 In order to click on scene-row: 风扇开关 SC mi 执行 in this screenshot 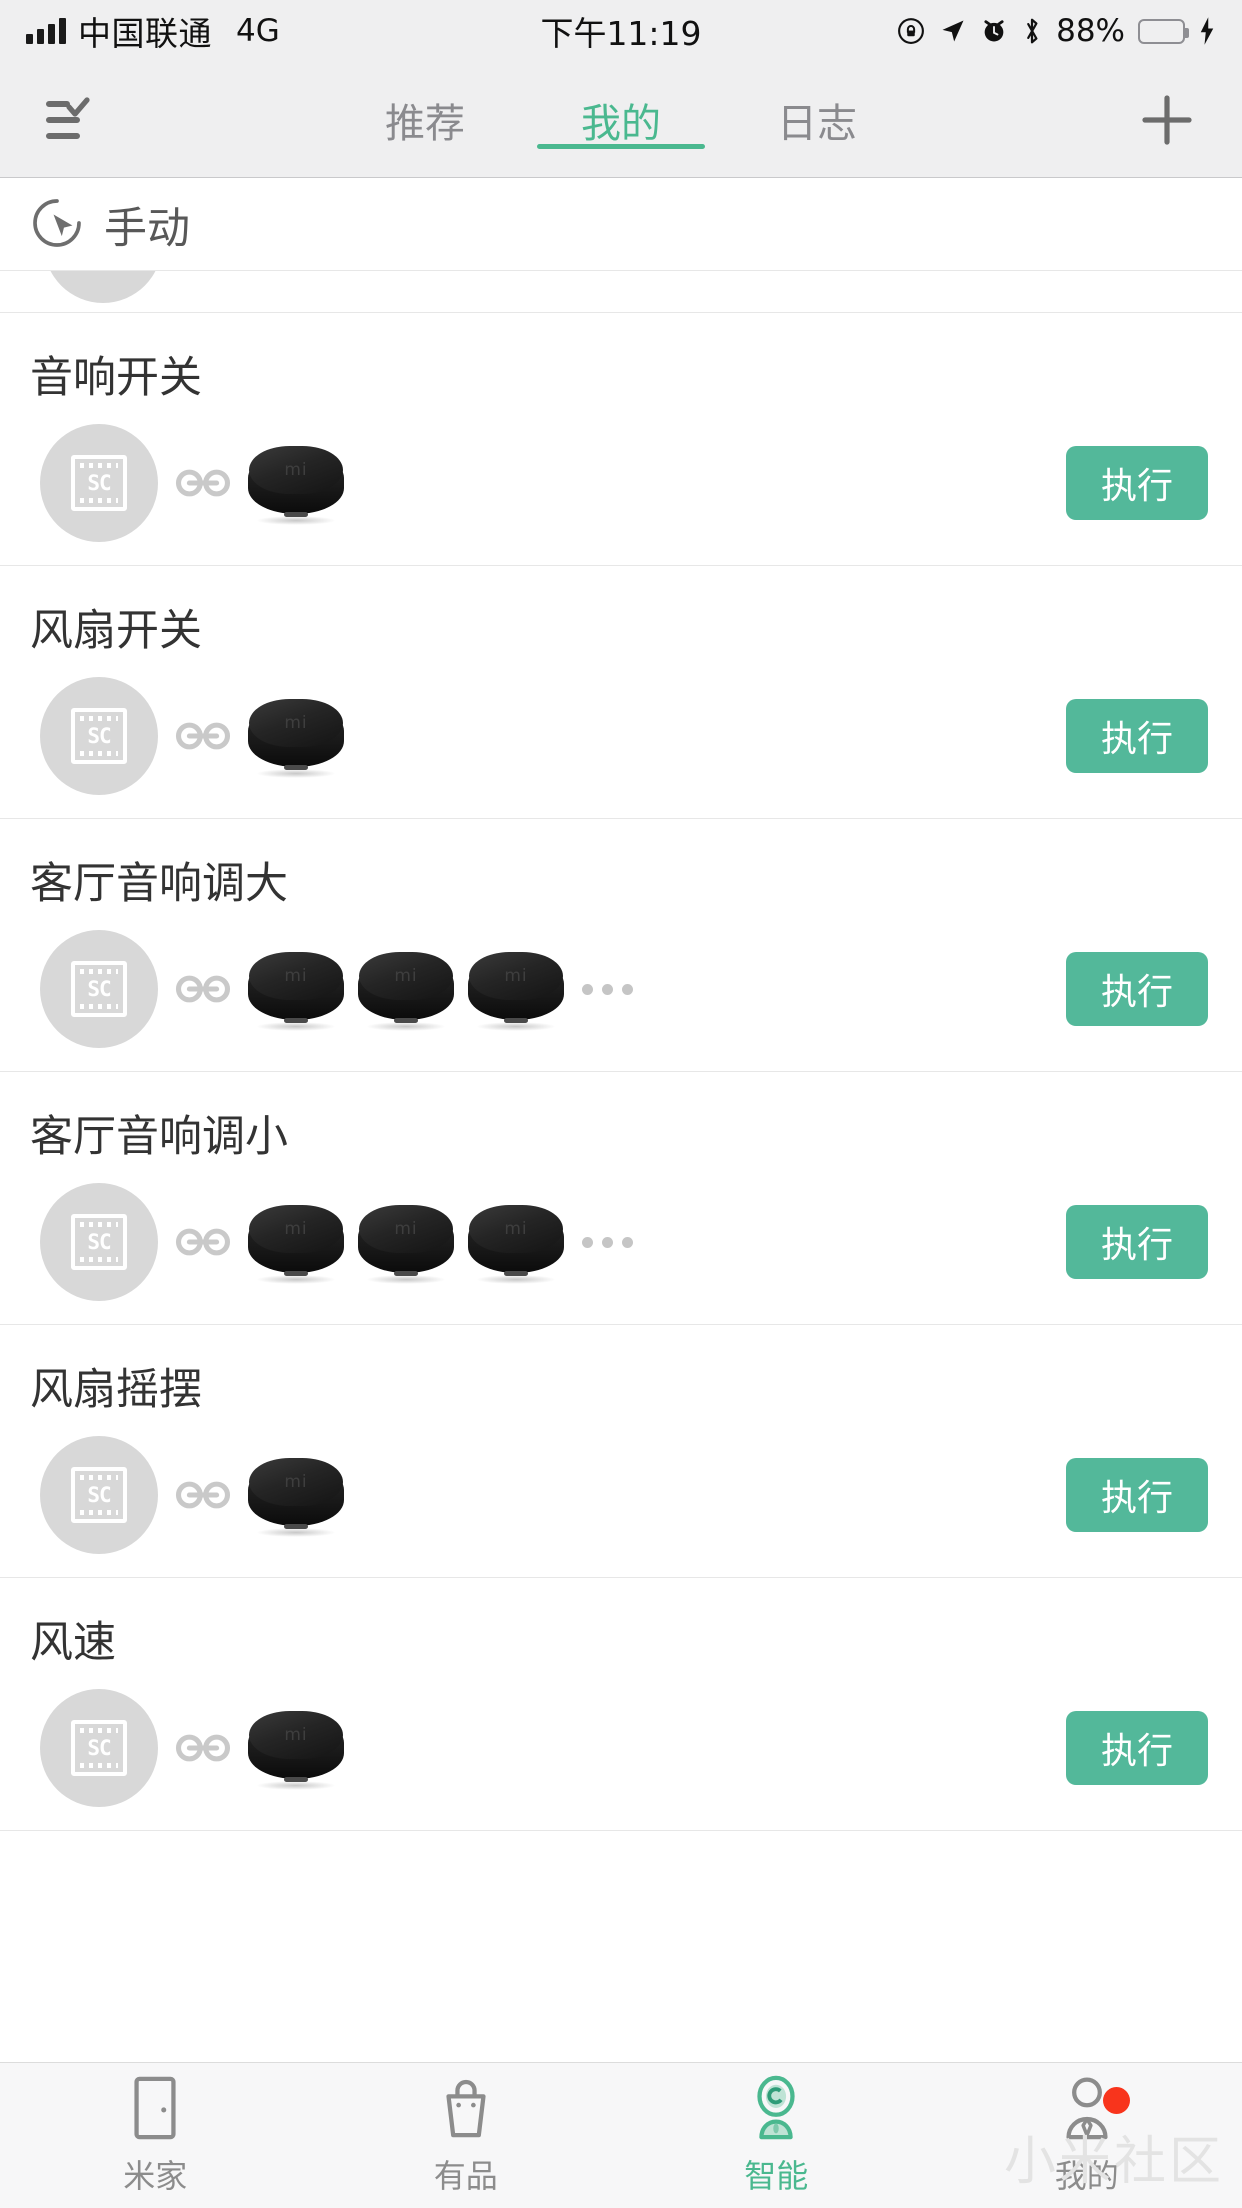, I will do `click(621, 692)`.